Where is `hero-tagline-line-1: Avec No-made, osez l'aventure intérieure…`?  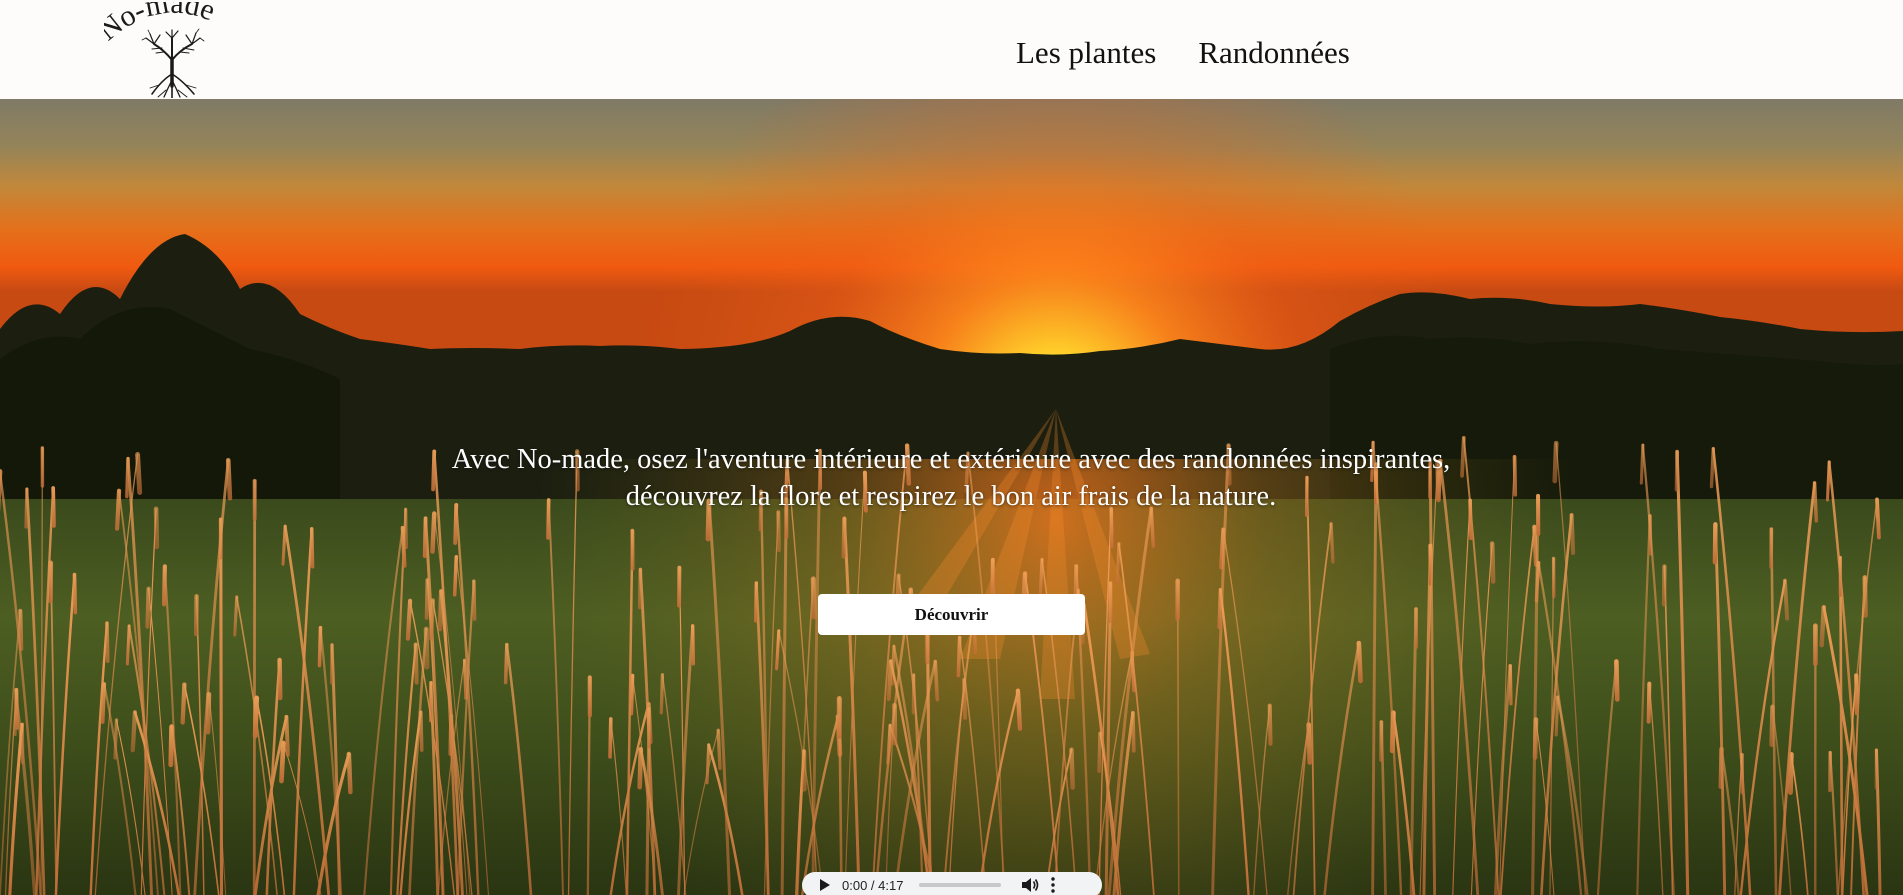
hero-tagline-line-1: Avec No-made, osez l'aventure intérieure… is located at coordinates (951, 459).